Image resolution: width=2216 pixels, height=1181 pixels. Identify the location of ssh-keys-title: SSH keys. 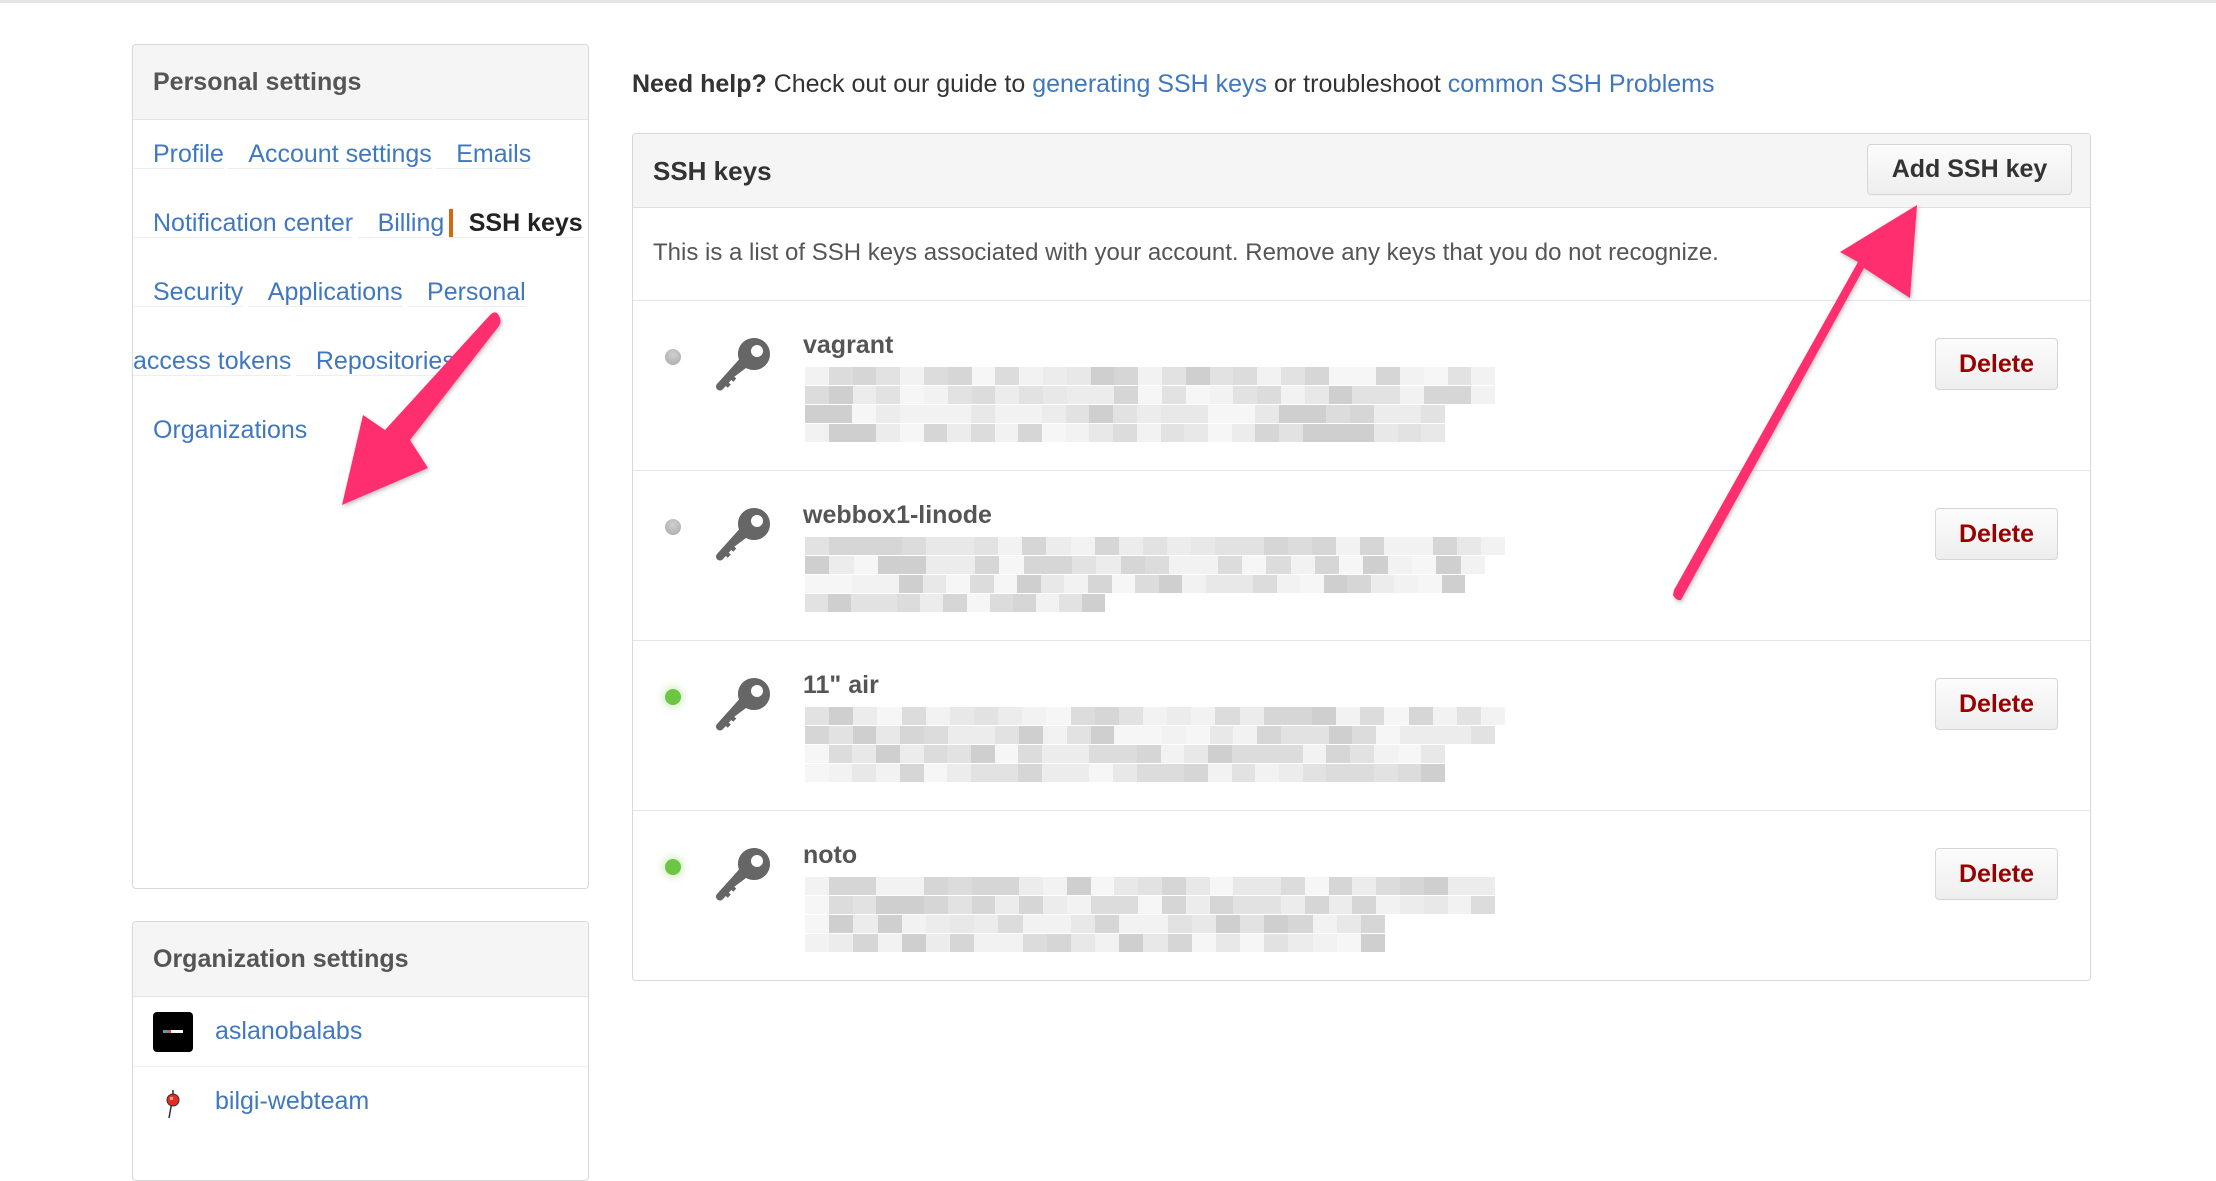
(712, 171).